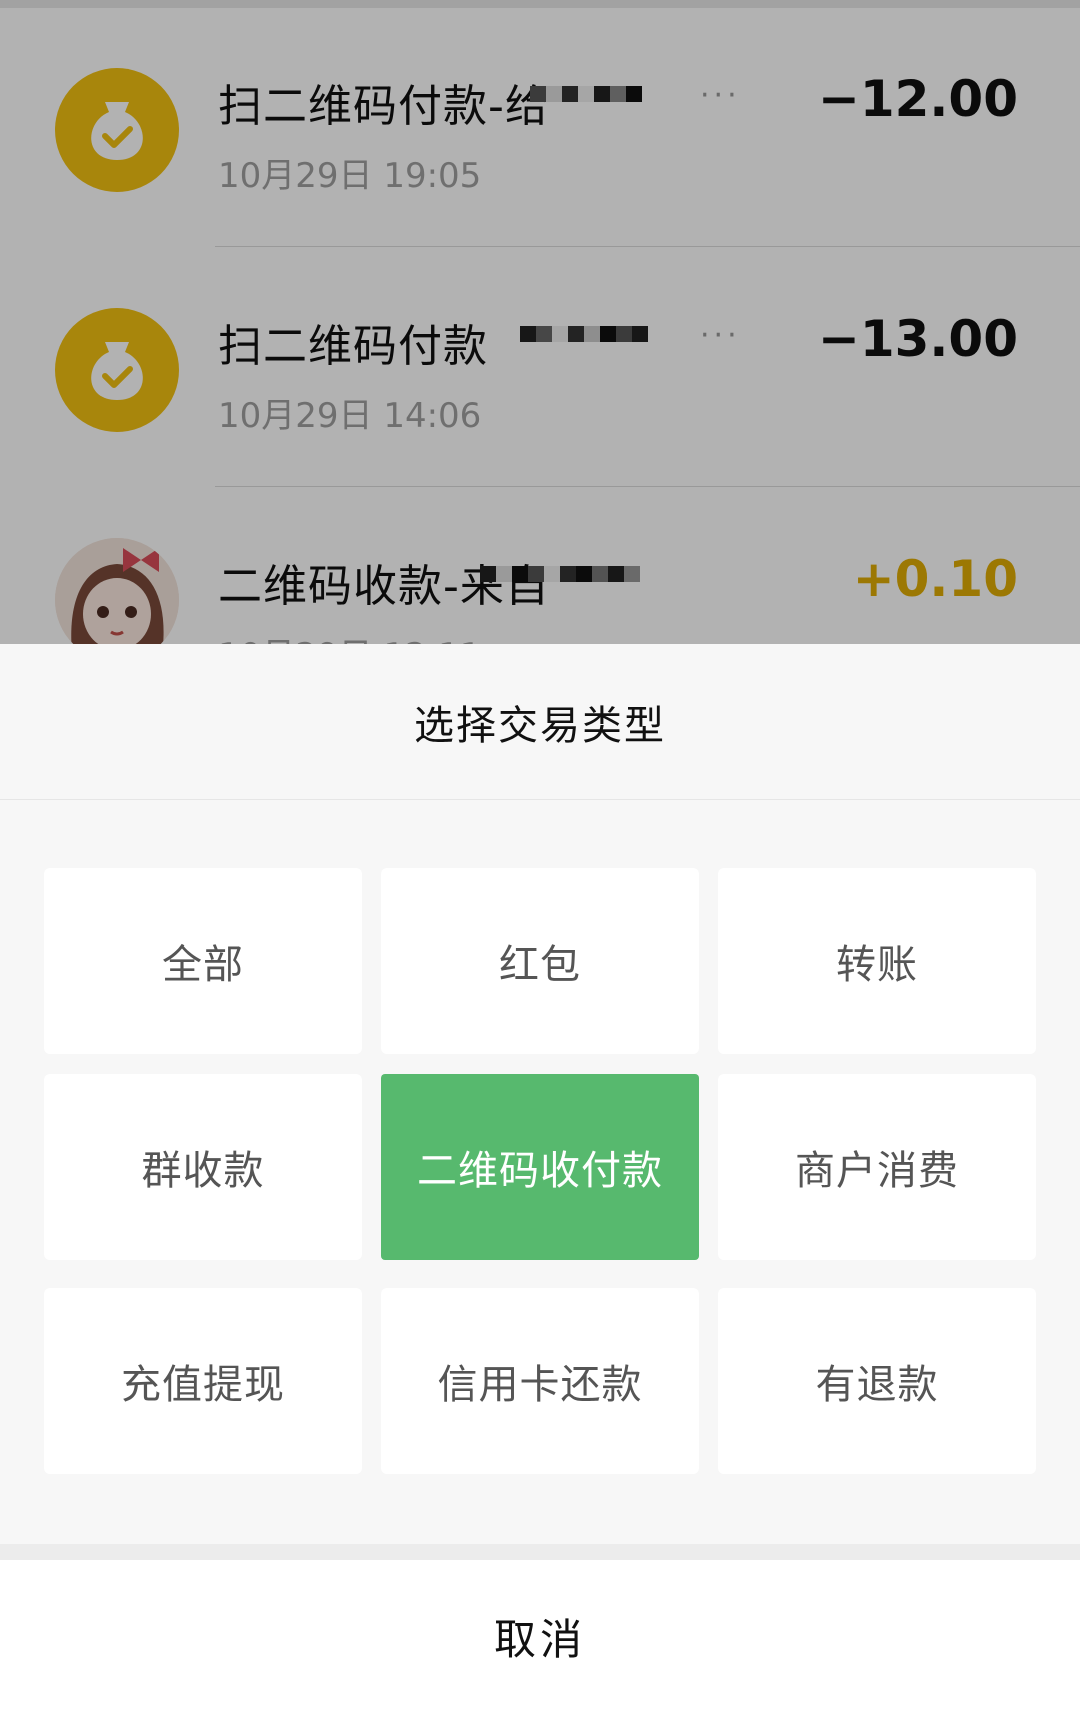 This screenshot has width=1080, height=1712. What do you see at coordinates (540, 1552) in the screenshot?
I see `cancel-separator` at bounding box center [540, 1552].